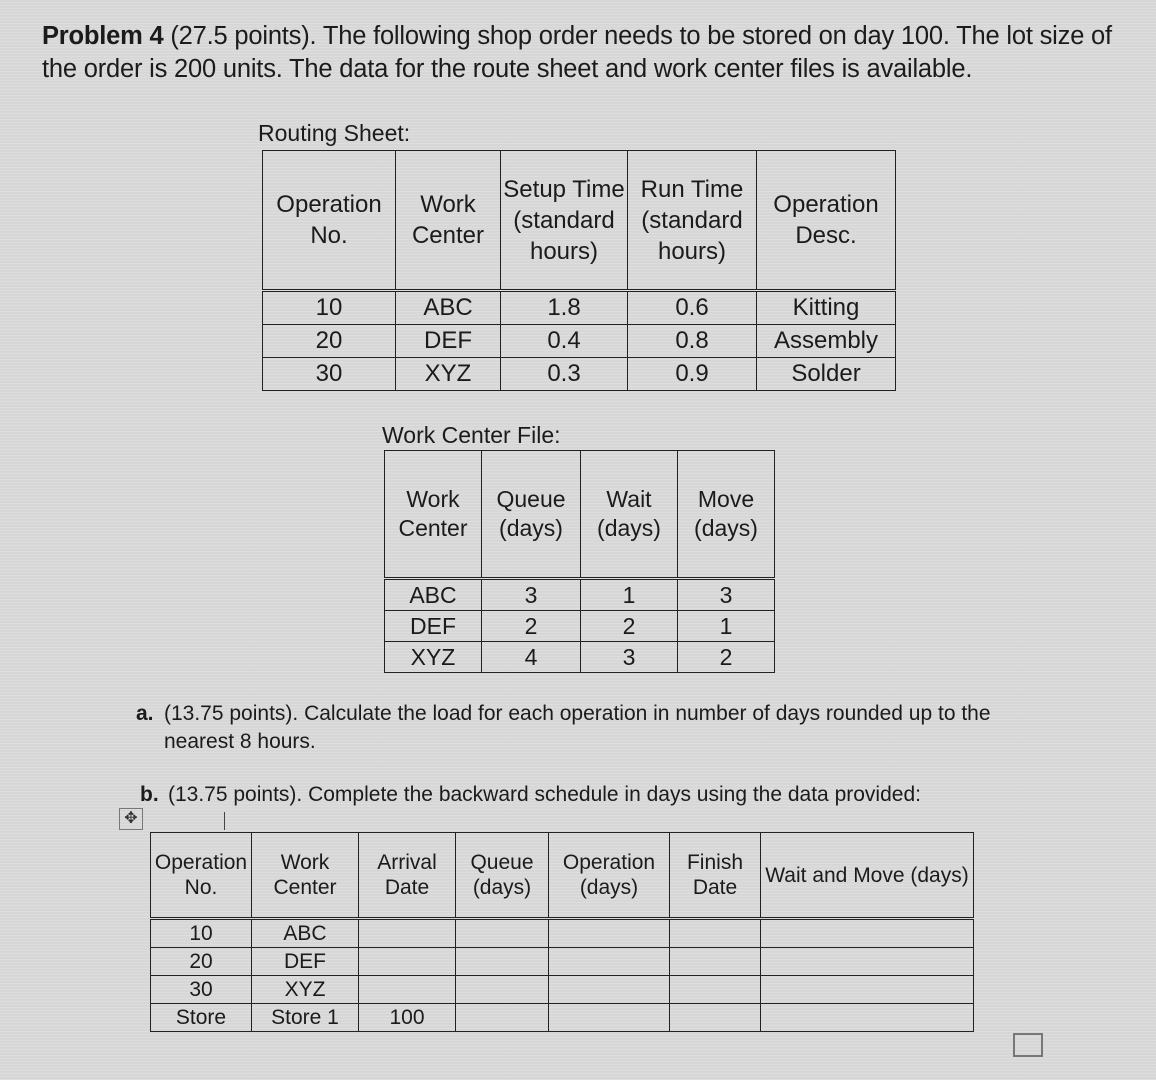 Image resolution: width=1156 pixels, height=1080 pixels. I want to click on cell: 4, so click(531, 657).